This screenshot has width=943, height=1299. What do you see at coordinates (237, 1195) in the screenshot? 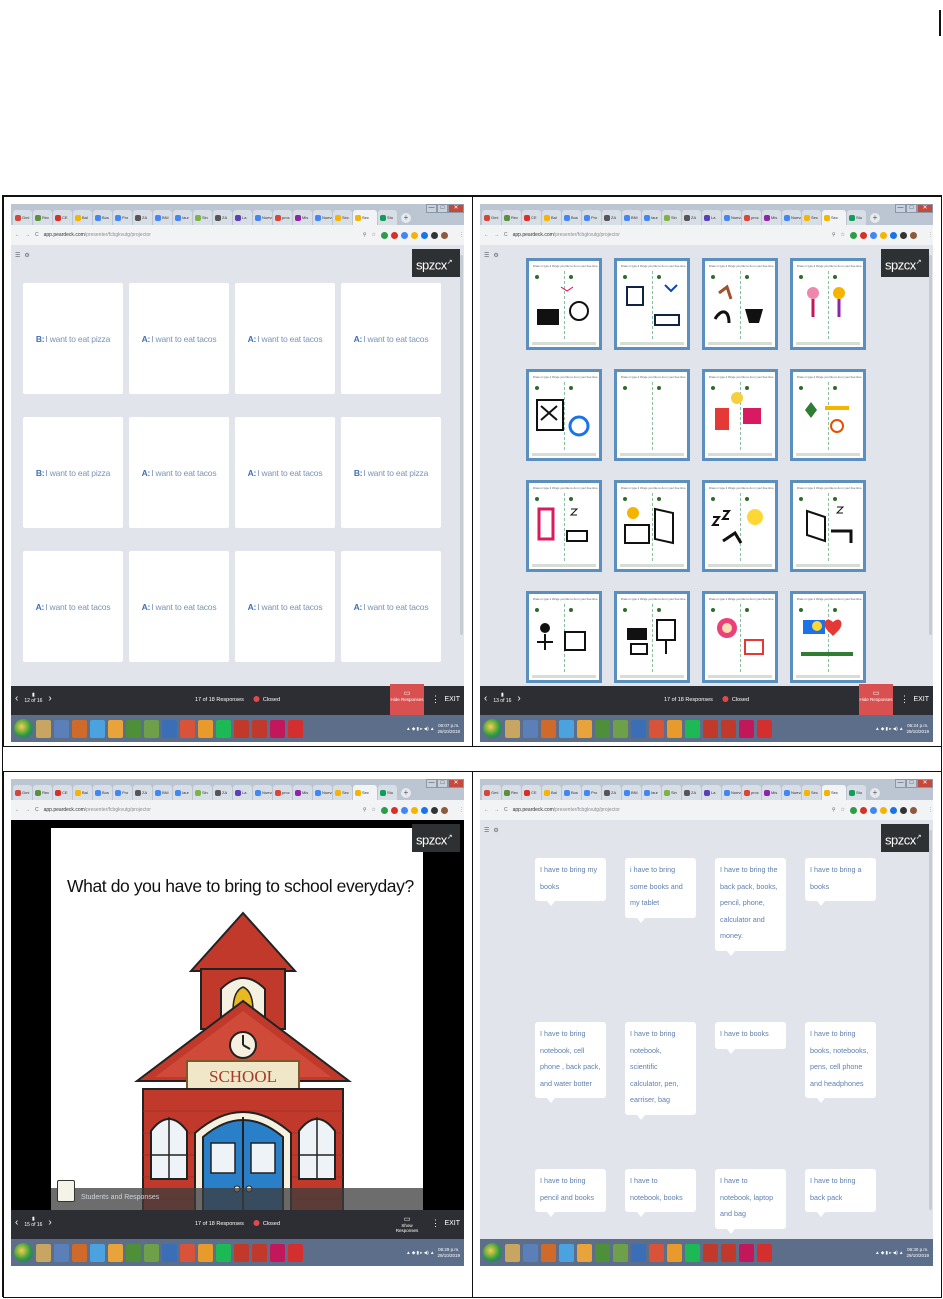
I see `students-responses-overlay: Students and Responses` at bounding box center [237, 1195].